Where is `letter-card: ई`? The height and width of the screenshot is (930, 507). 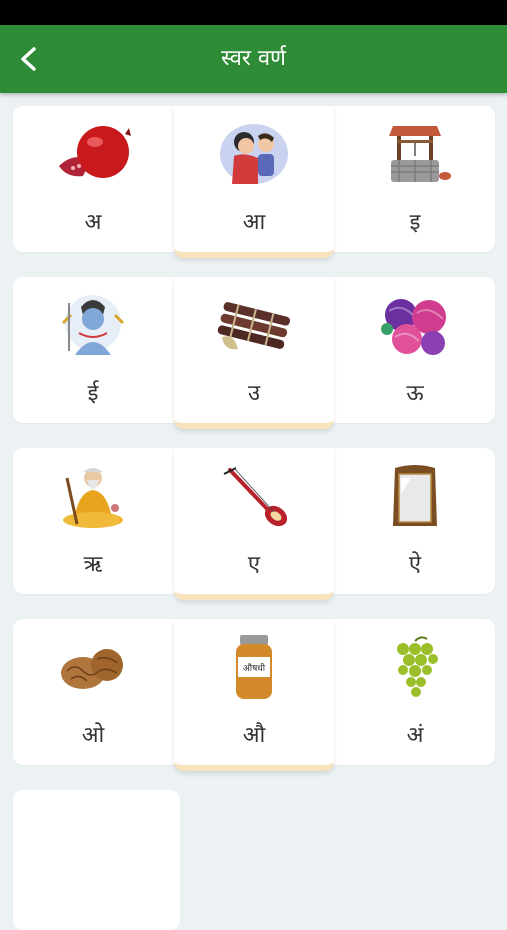
letter-card: ई is located at coordinates (93, 350).